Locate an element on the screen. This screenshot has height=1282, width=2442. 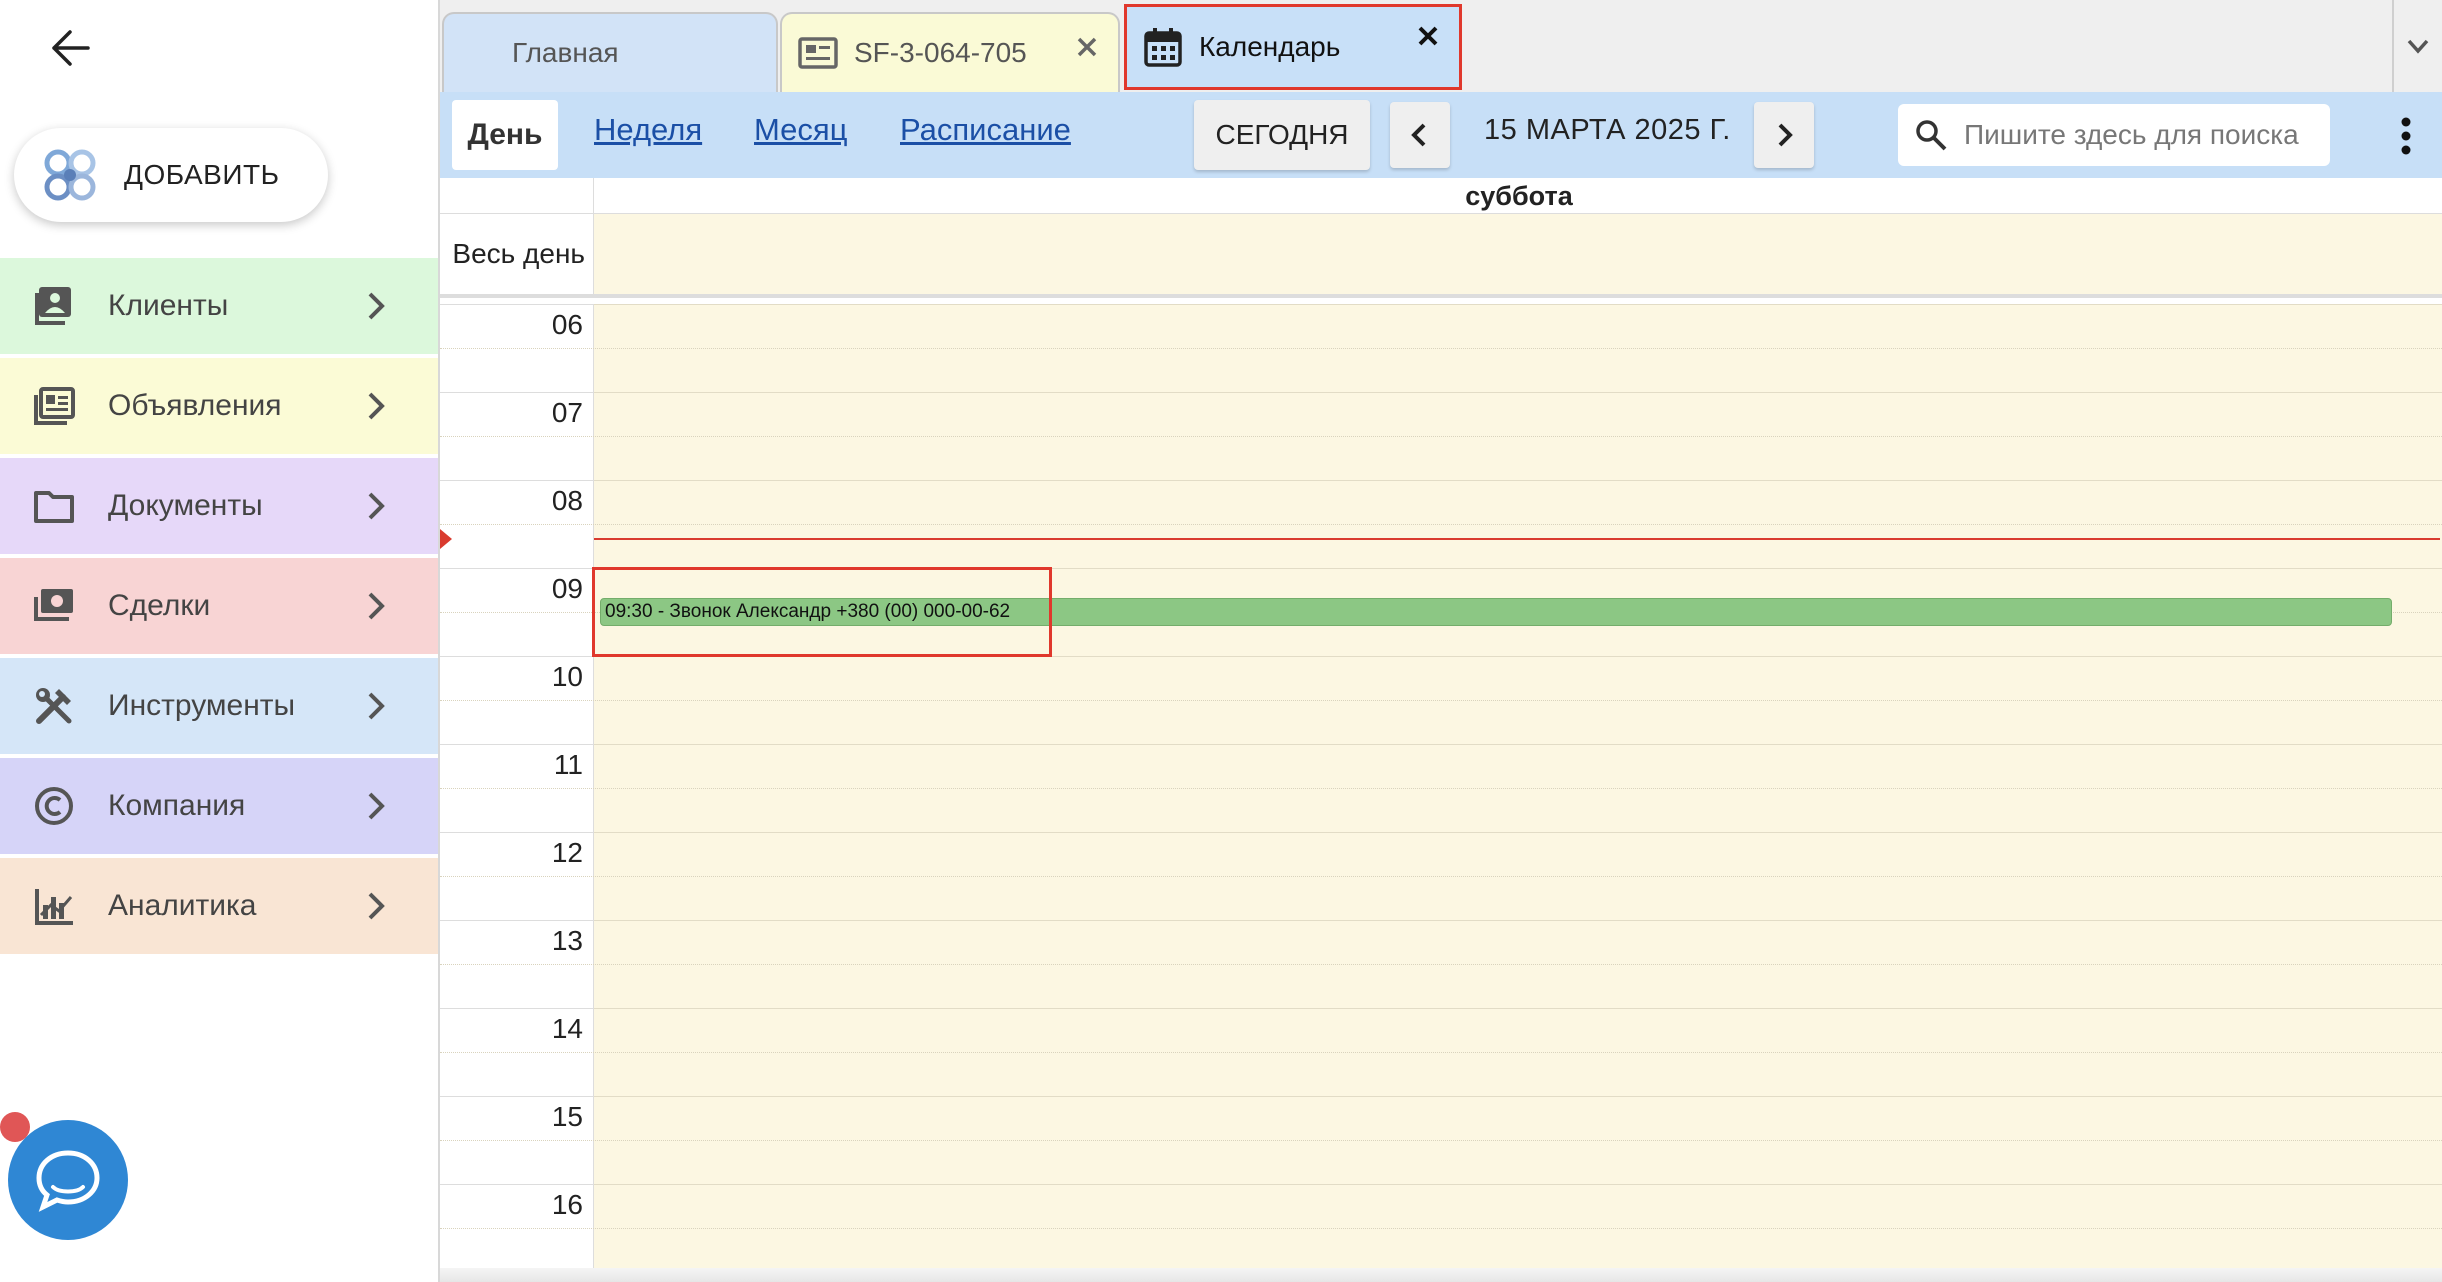
hour-row: 08 is located at coordinates (1441, 524).